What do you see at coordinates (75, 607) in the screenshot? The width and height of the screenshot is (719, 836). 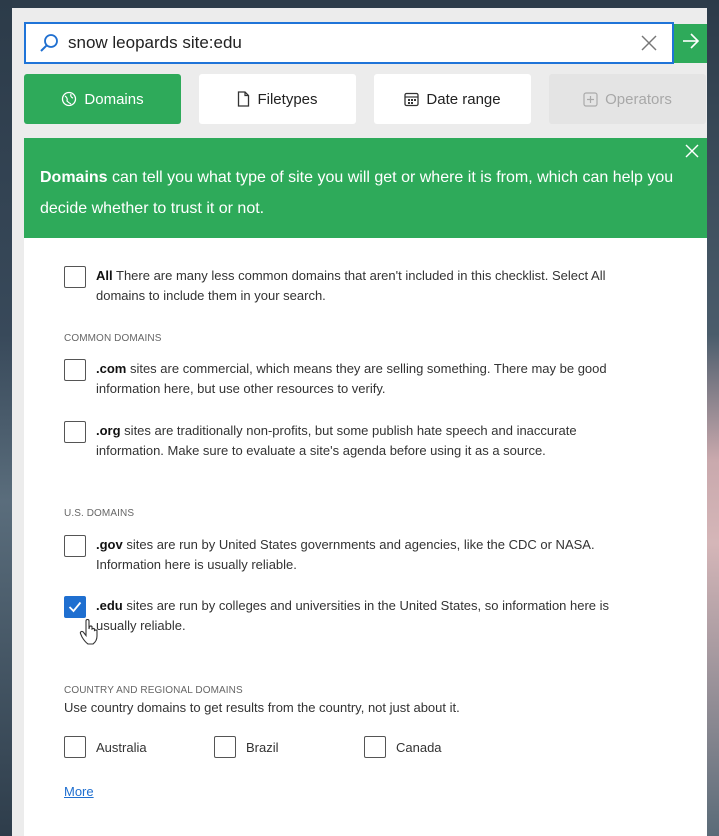 I see `checkbox-edu` at bounding box center [75, 607].